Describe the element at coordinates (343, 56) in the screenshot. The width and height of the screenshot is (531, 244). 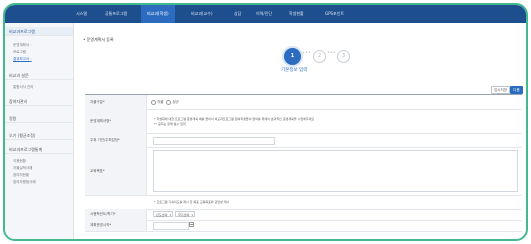
I see `step-3: 3` at that location.